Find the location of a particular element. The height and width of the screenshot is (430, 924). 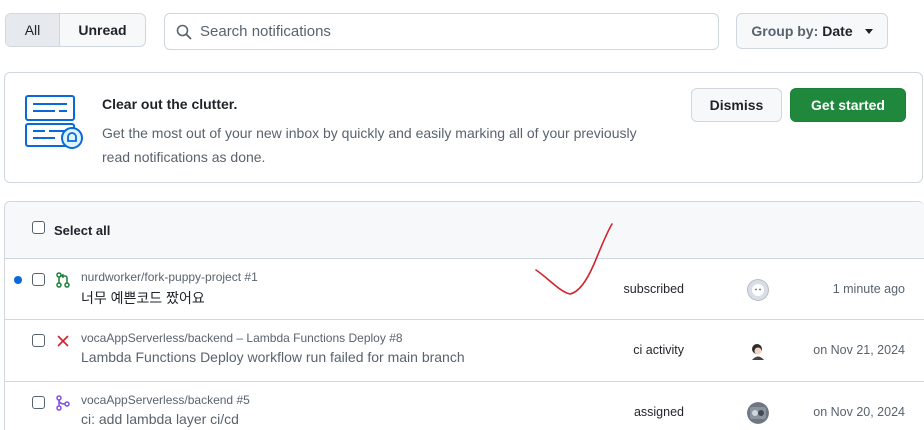

merged-pr-icon is located at coordinates (63, 403).